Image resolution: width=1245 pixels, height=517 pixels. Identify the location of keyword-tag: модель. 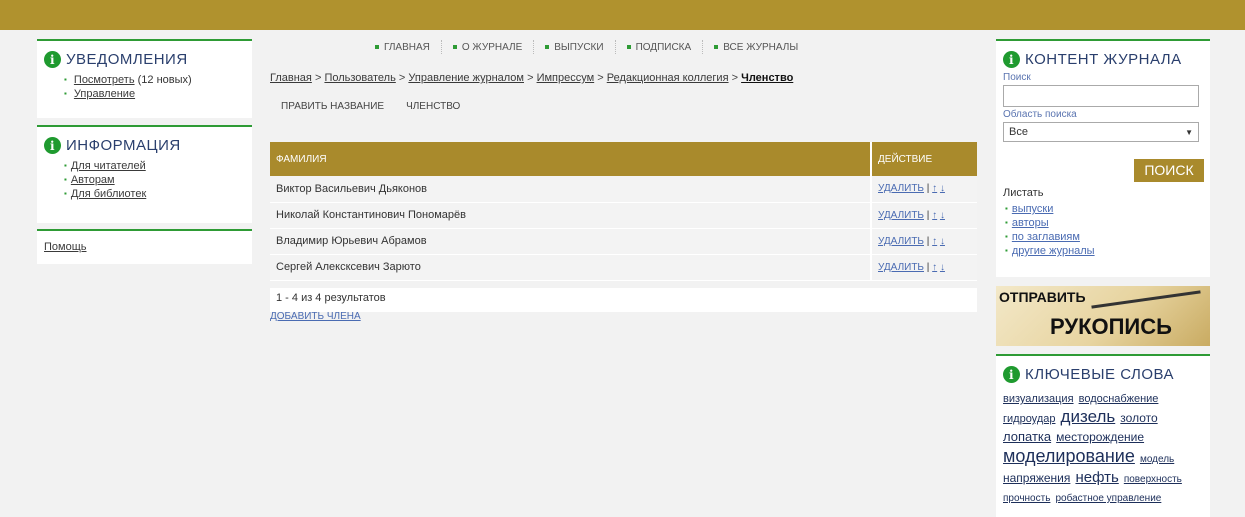
(1157, 459).